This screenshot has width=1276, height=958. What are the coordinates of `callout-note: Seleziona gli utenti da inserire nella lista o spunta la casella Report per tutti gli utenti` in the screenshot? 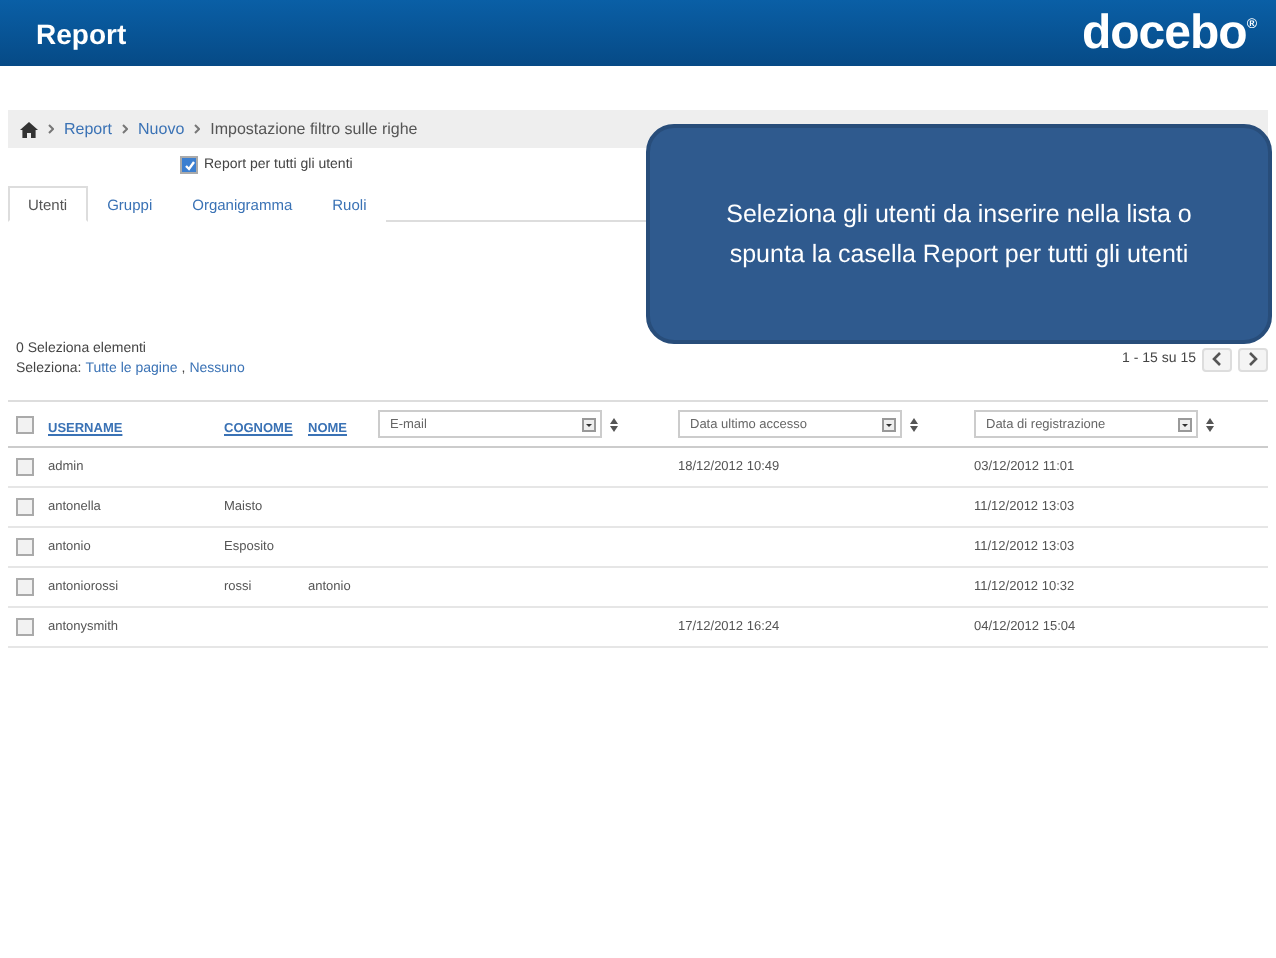 It's located at (959, 234).